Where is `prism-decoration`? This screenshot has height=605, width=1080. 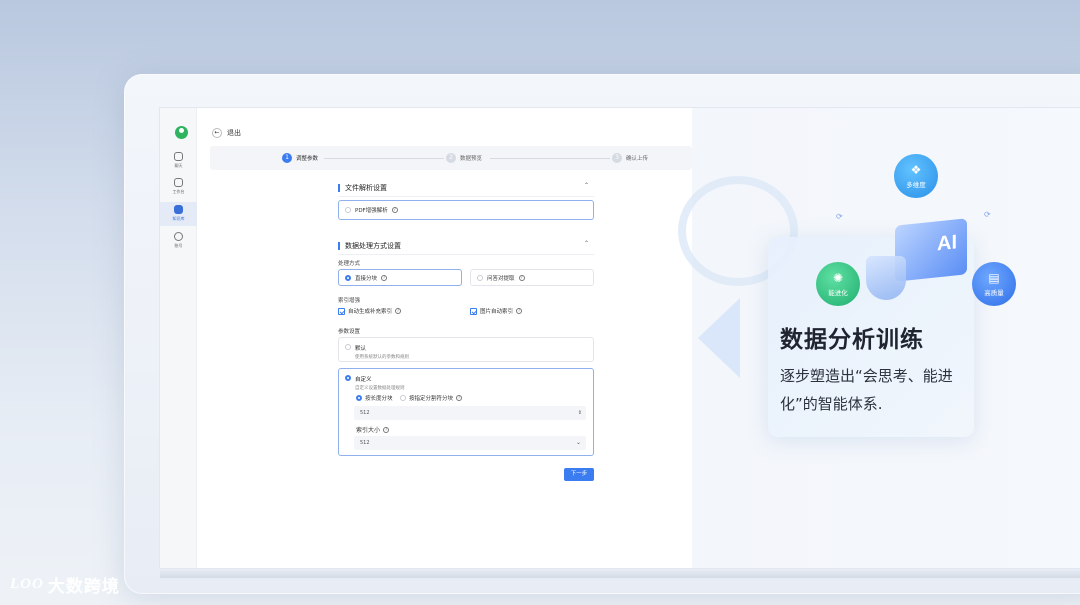
prism-decoration is located at coordinates (719, 338).